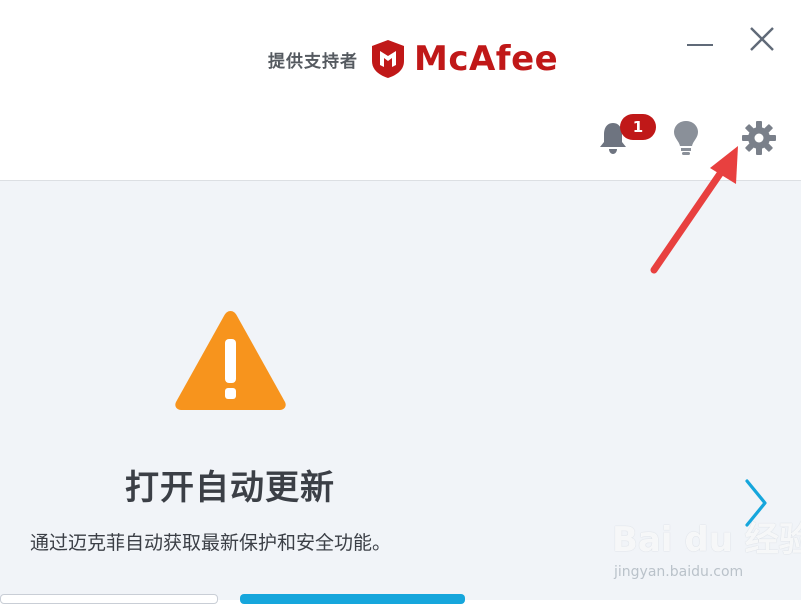  What do you see at coordinates (679, 572) in the screenshot?
I see `watermark-sub: jingyan.baidu.com` at bounding box center [679, 572].